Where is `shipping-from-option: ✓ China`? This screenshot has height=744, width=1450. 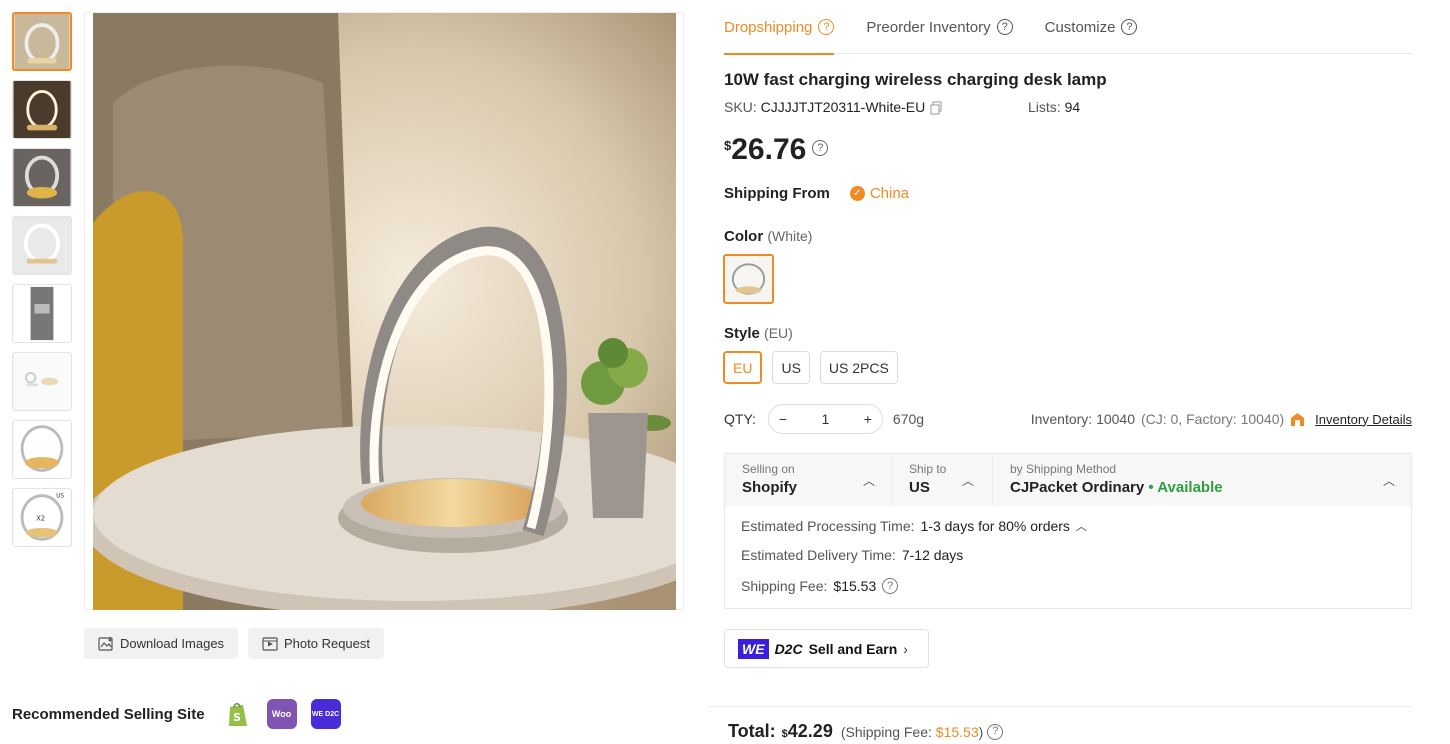
shipping-from-option: ✓ China is located at coordinates (879, 193).